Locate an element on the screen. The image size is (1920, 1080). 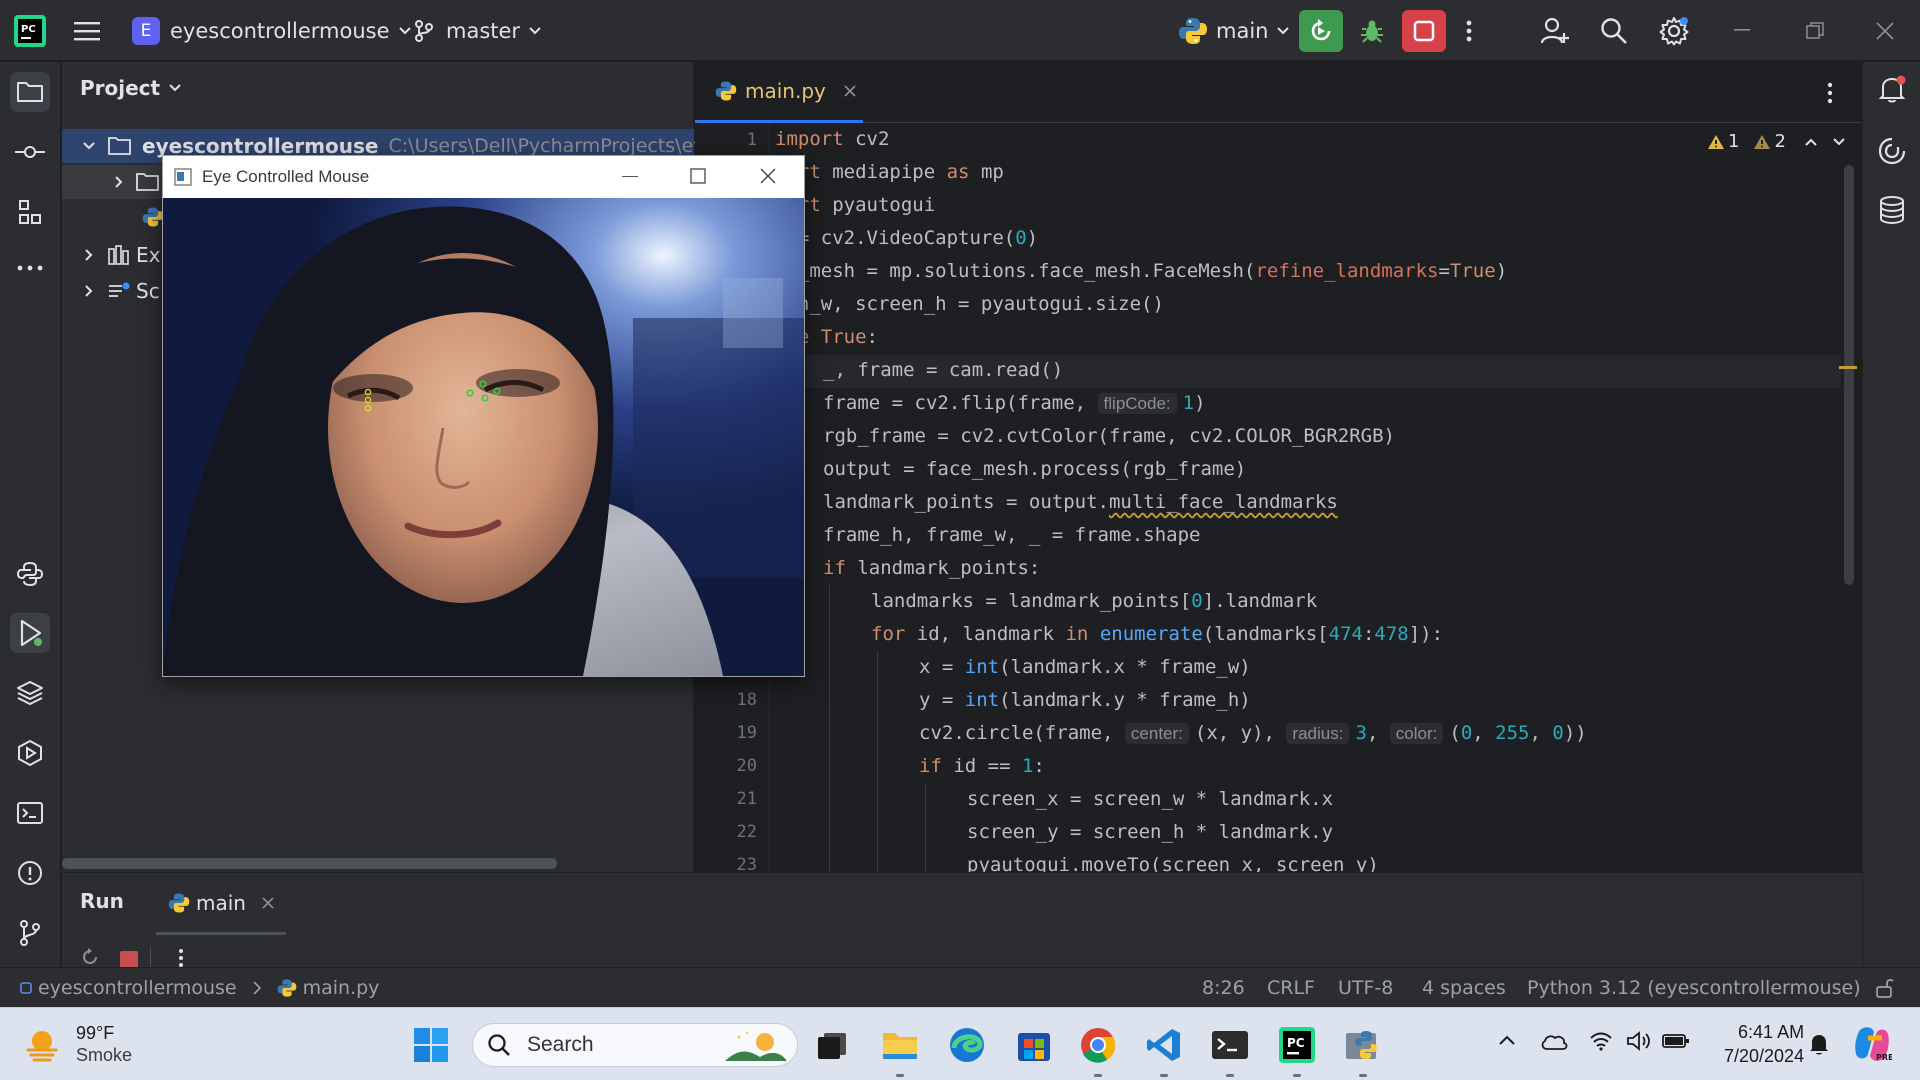
services-icon is located at coordinates (30, 753).